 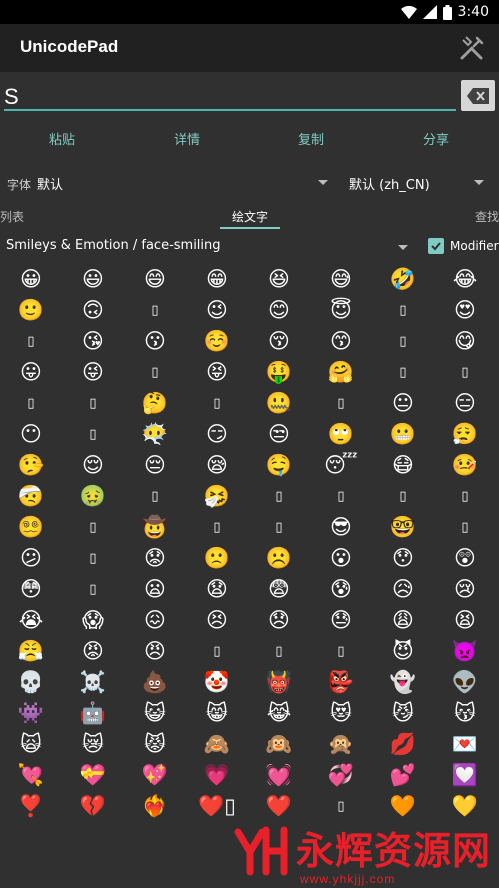 What do you see at coordinates (403, 465) in the screenshot?
I see `emoji-cell: 😷` at bounding box center [403, 465].